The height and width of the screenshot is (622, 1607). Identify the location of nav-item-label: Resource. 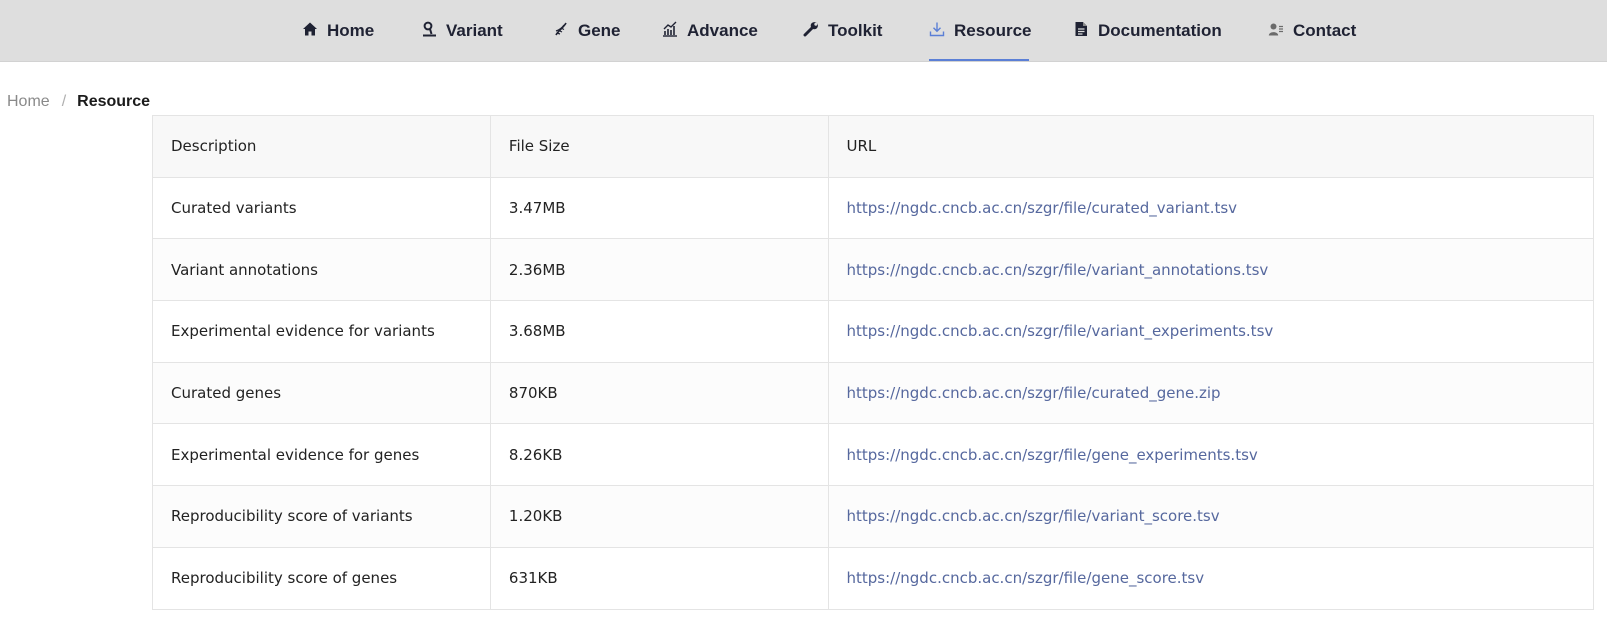
(993, 30).